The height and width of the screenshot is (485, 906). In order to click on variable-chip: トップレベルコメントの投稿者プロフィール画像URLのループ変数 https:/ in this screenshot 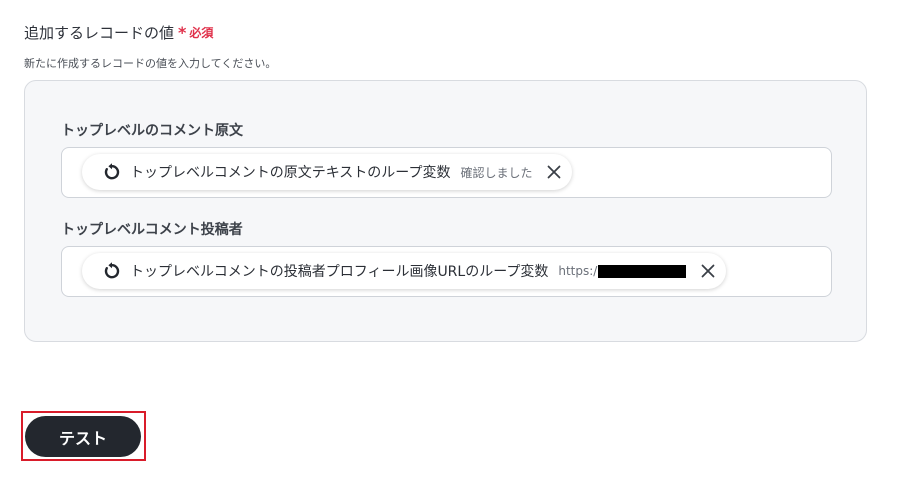, I will do `click(404, 271)`.